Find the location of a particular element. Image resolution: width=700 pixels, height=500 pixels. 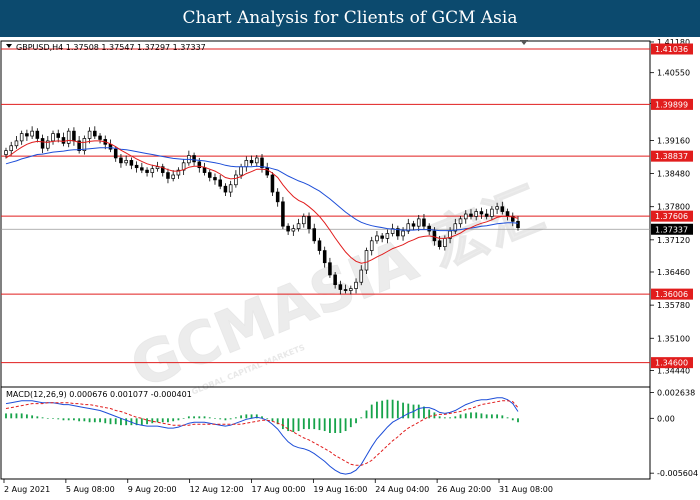

level-price-tag-label: 1.34600 is located at coordinates (671, 363).